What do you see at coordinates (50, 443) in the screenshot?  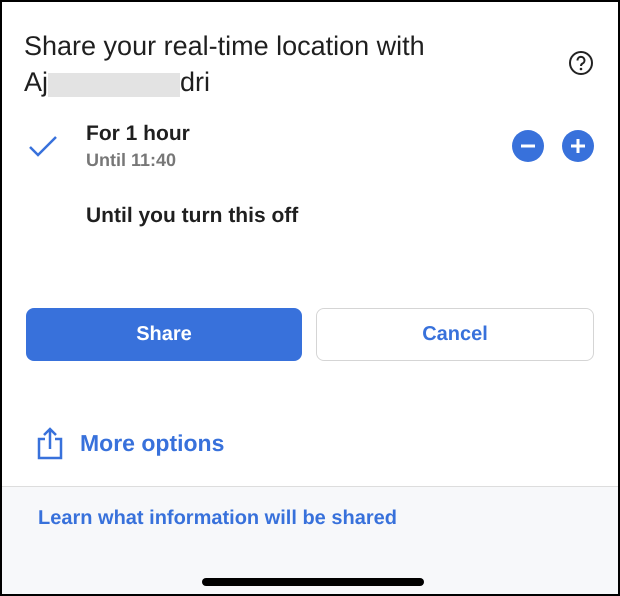 I see `share-icon` at bounding box center [50, 443].